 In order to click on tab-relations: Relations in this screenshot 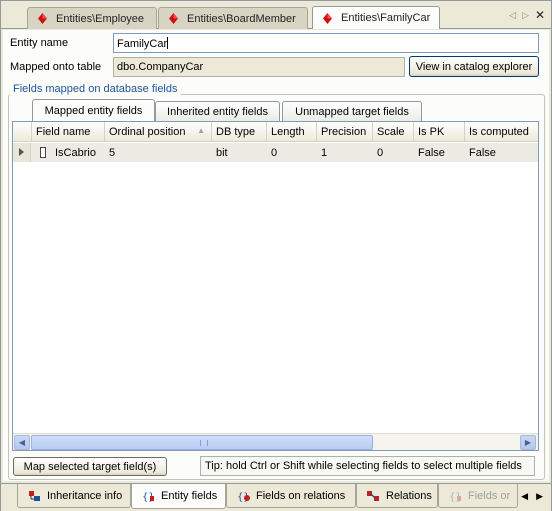, I will do `click(397, 496)`.